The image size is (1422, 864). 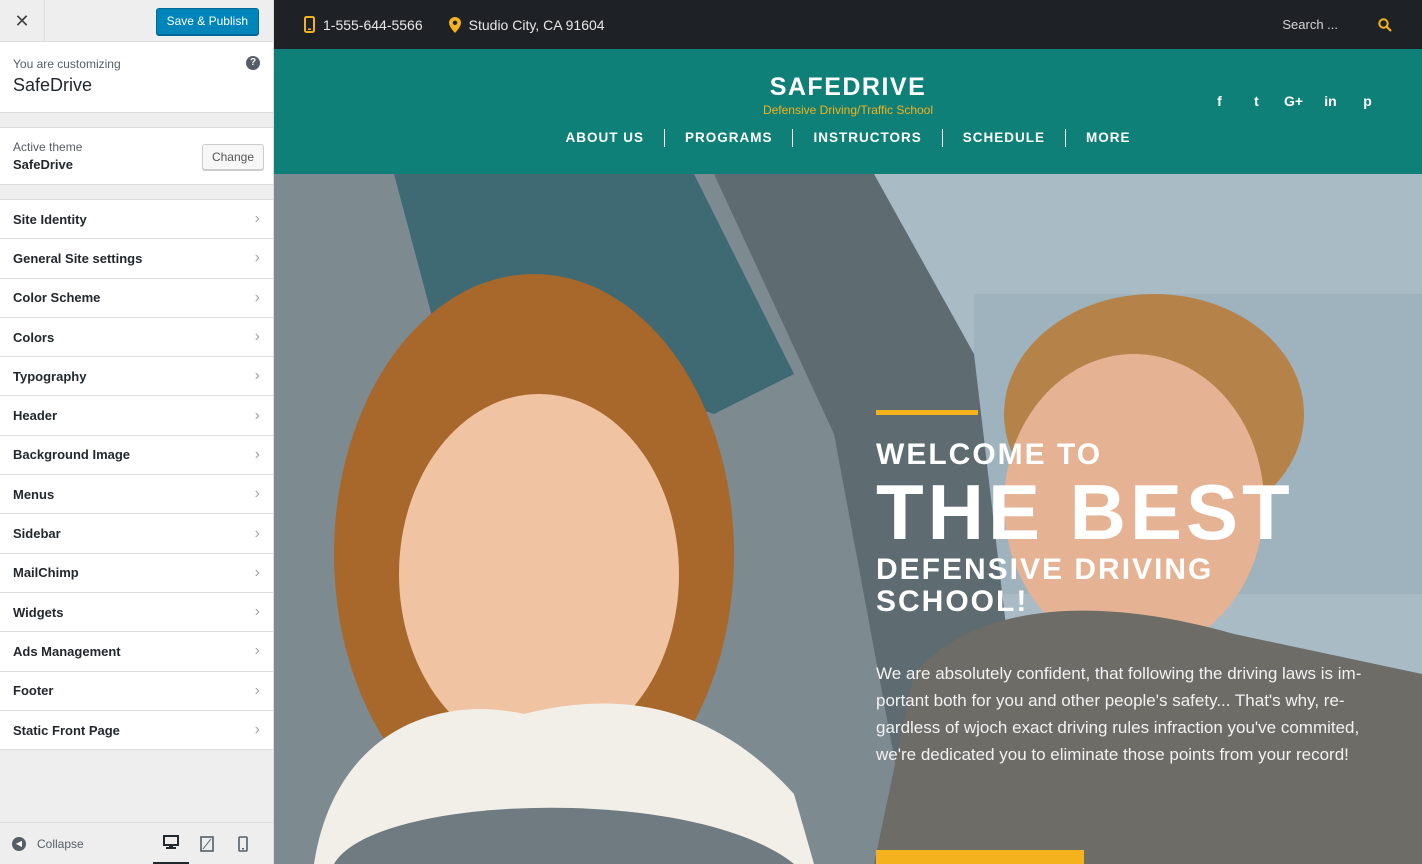 What do you see at coordinates (38, 612) in the screenshot?
I see `section-label: Widgets` at bounding box center [38, 612].